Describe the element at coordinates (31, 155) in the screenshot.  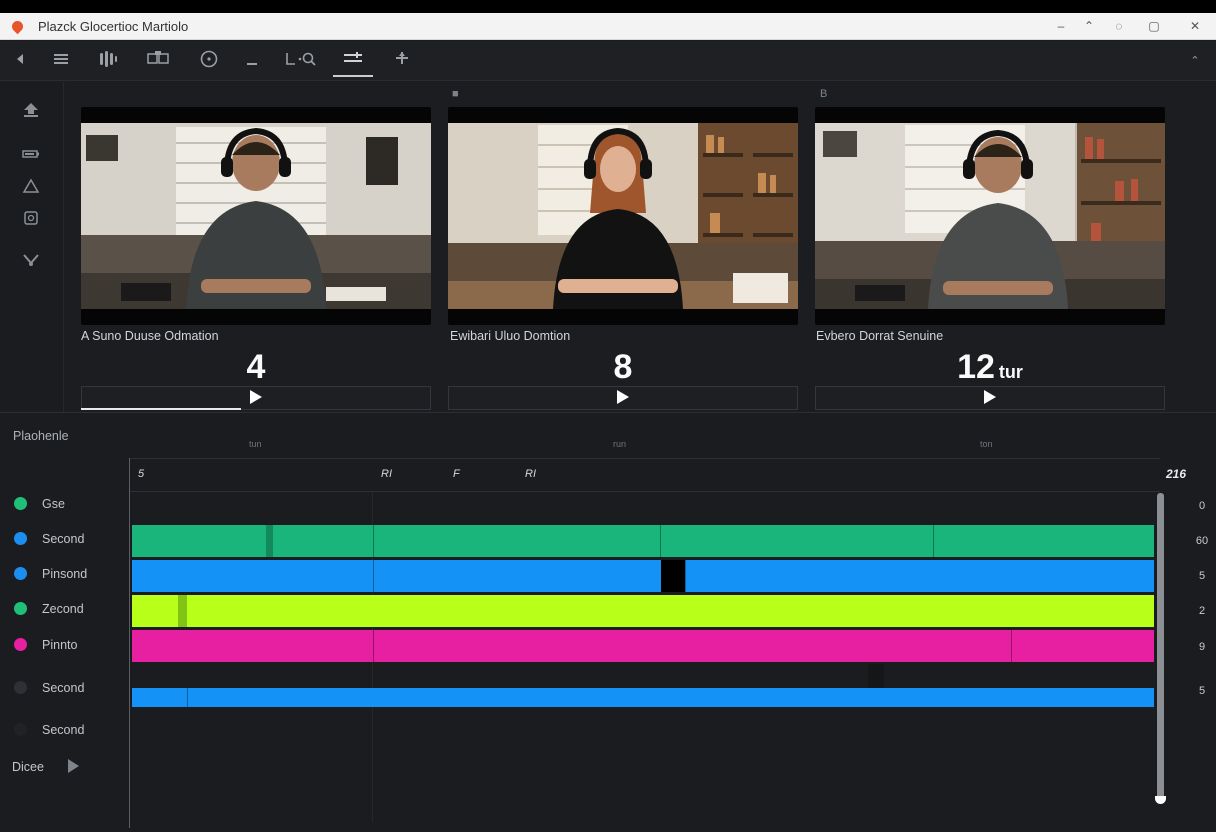
I see `battery-icon` at that location.